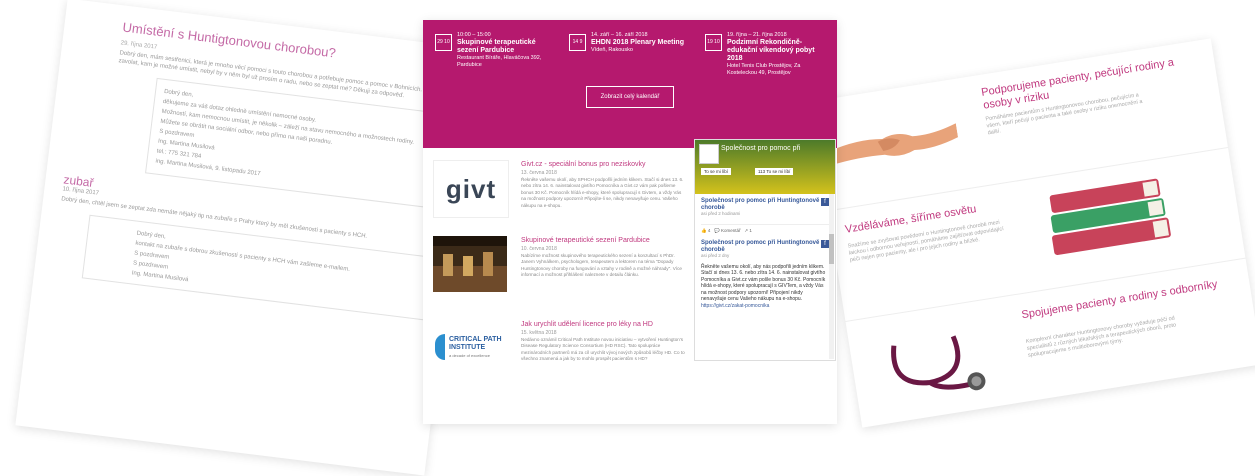  What do you see at coordinates (831, 249) in the screenshot?
I see `scrollbar-thumb` at bounding box center [831, 249].